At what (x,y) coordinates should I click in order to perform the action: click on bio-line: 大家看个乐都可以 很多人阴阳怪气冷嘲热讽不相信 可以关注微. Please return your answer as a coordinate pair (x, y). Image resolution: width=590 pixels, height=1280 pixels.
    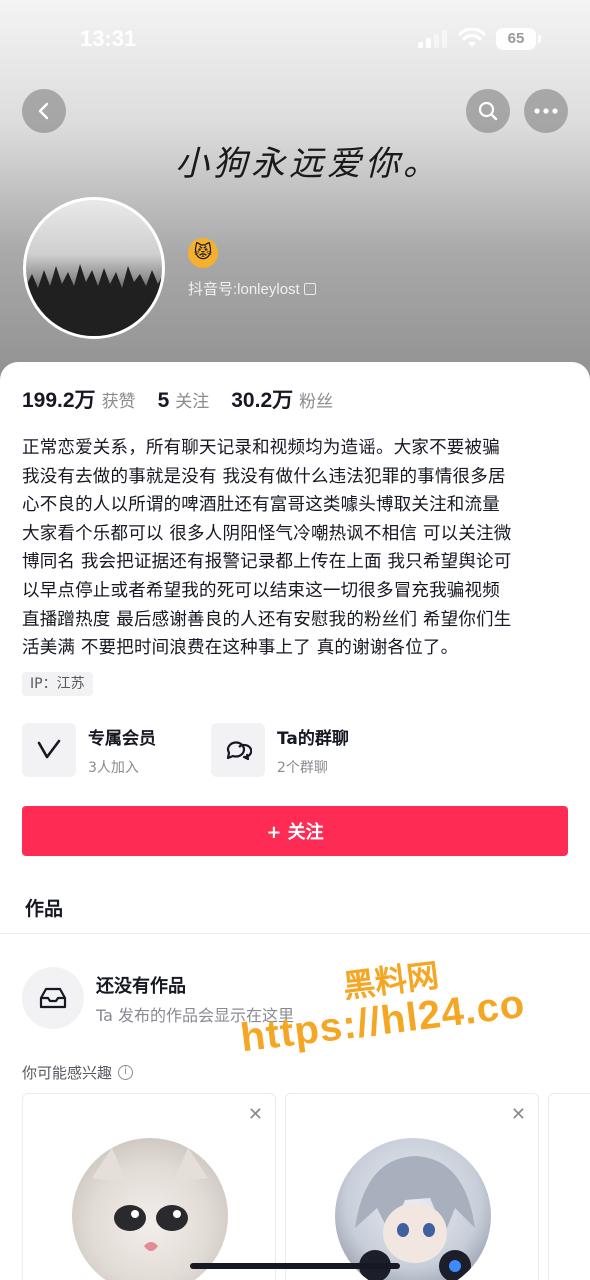
    Looking at the image, I should click on (267, 533).